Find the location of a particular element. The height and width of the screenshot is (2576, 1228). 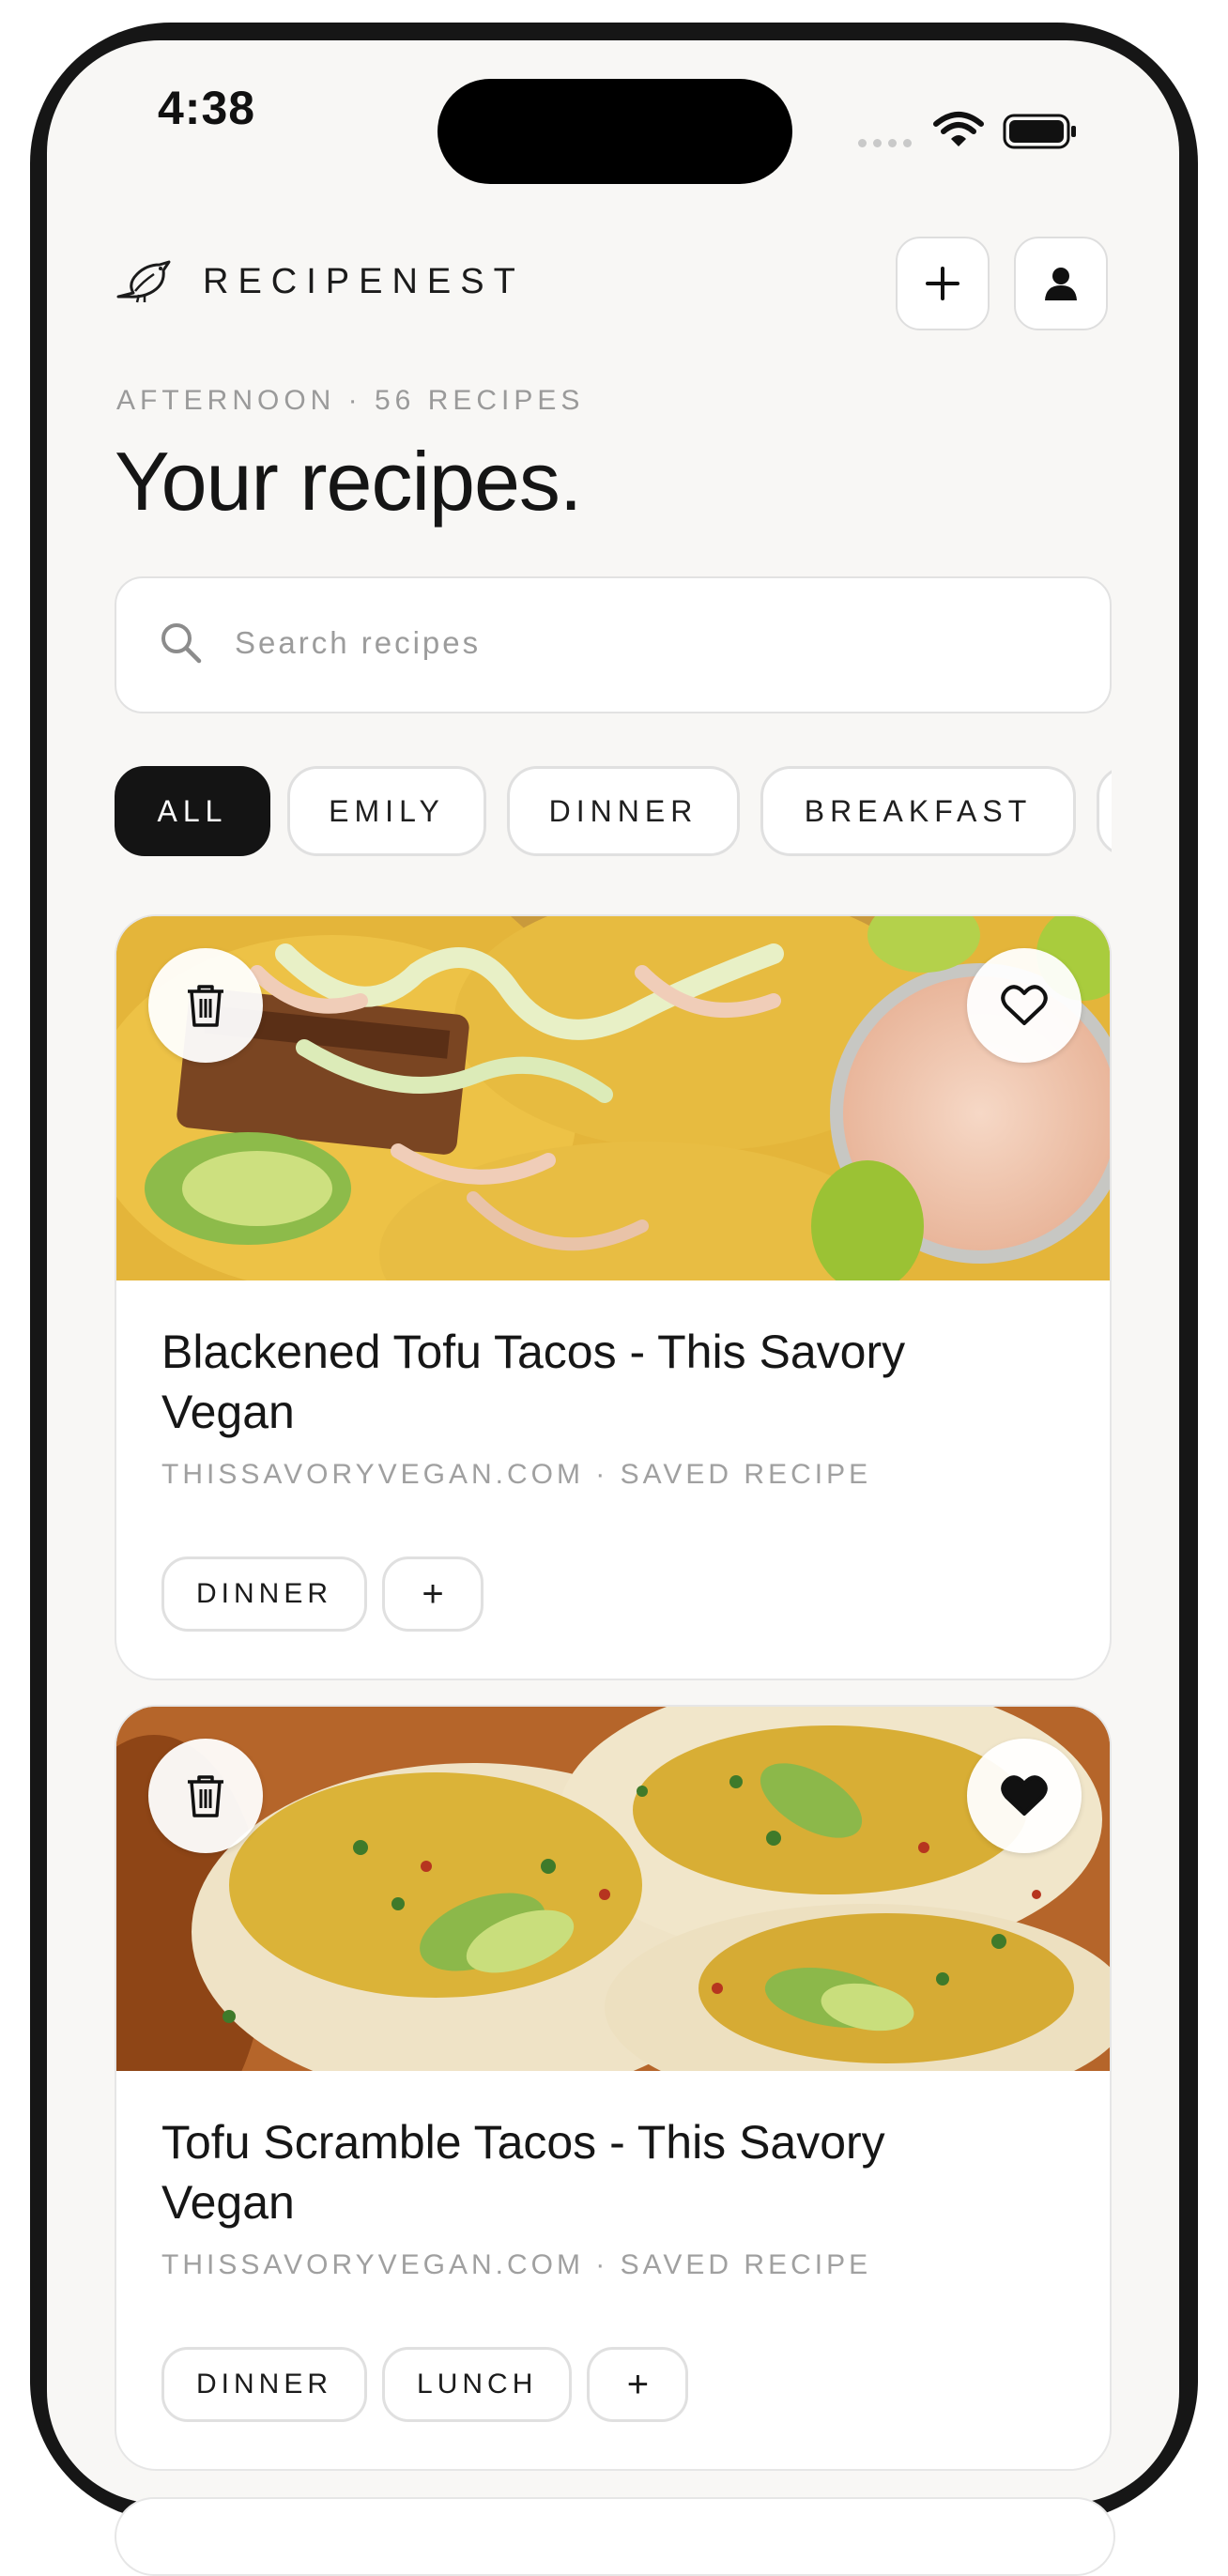

recipe-tags: DINNER LUNCH + is located at coordinates (425, 2384).